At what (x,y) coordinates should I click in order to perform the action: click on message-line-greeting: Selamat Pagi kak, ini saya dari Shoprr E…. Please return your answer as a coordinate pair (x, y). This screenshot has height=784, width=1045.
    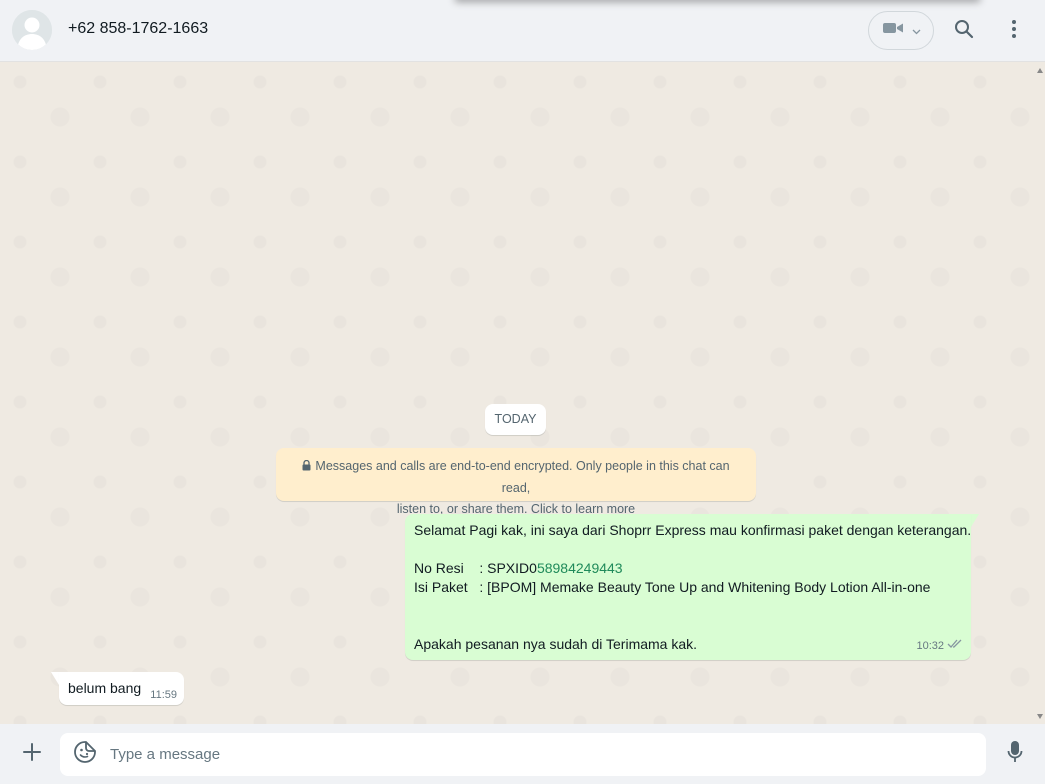
    Looking at the image, I should click on (693, 530).